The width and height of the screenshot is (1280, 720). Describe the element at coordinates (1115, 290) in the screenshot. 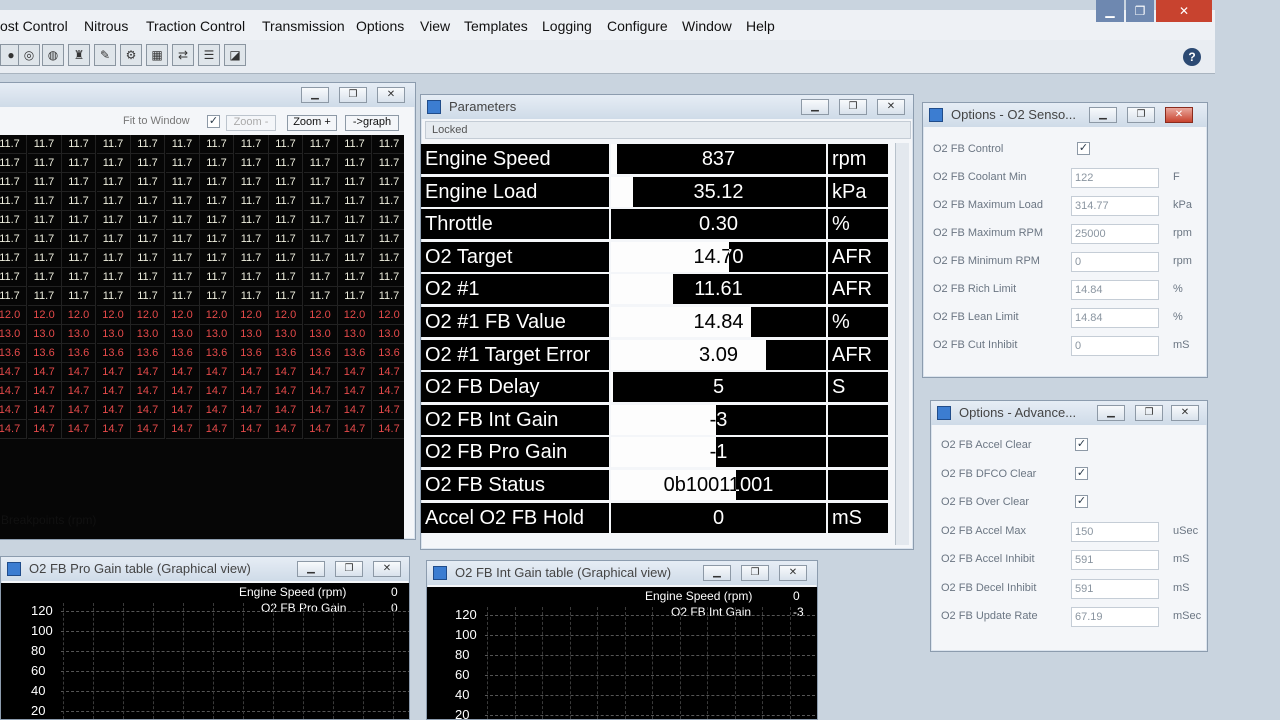

I see `option-input: 14.84` at that location.